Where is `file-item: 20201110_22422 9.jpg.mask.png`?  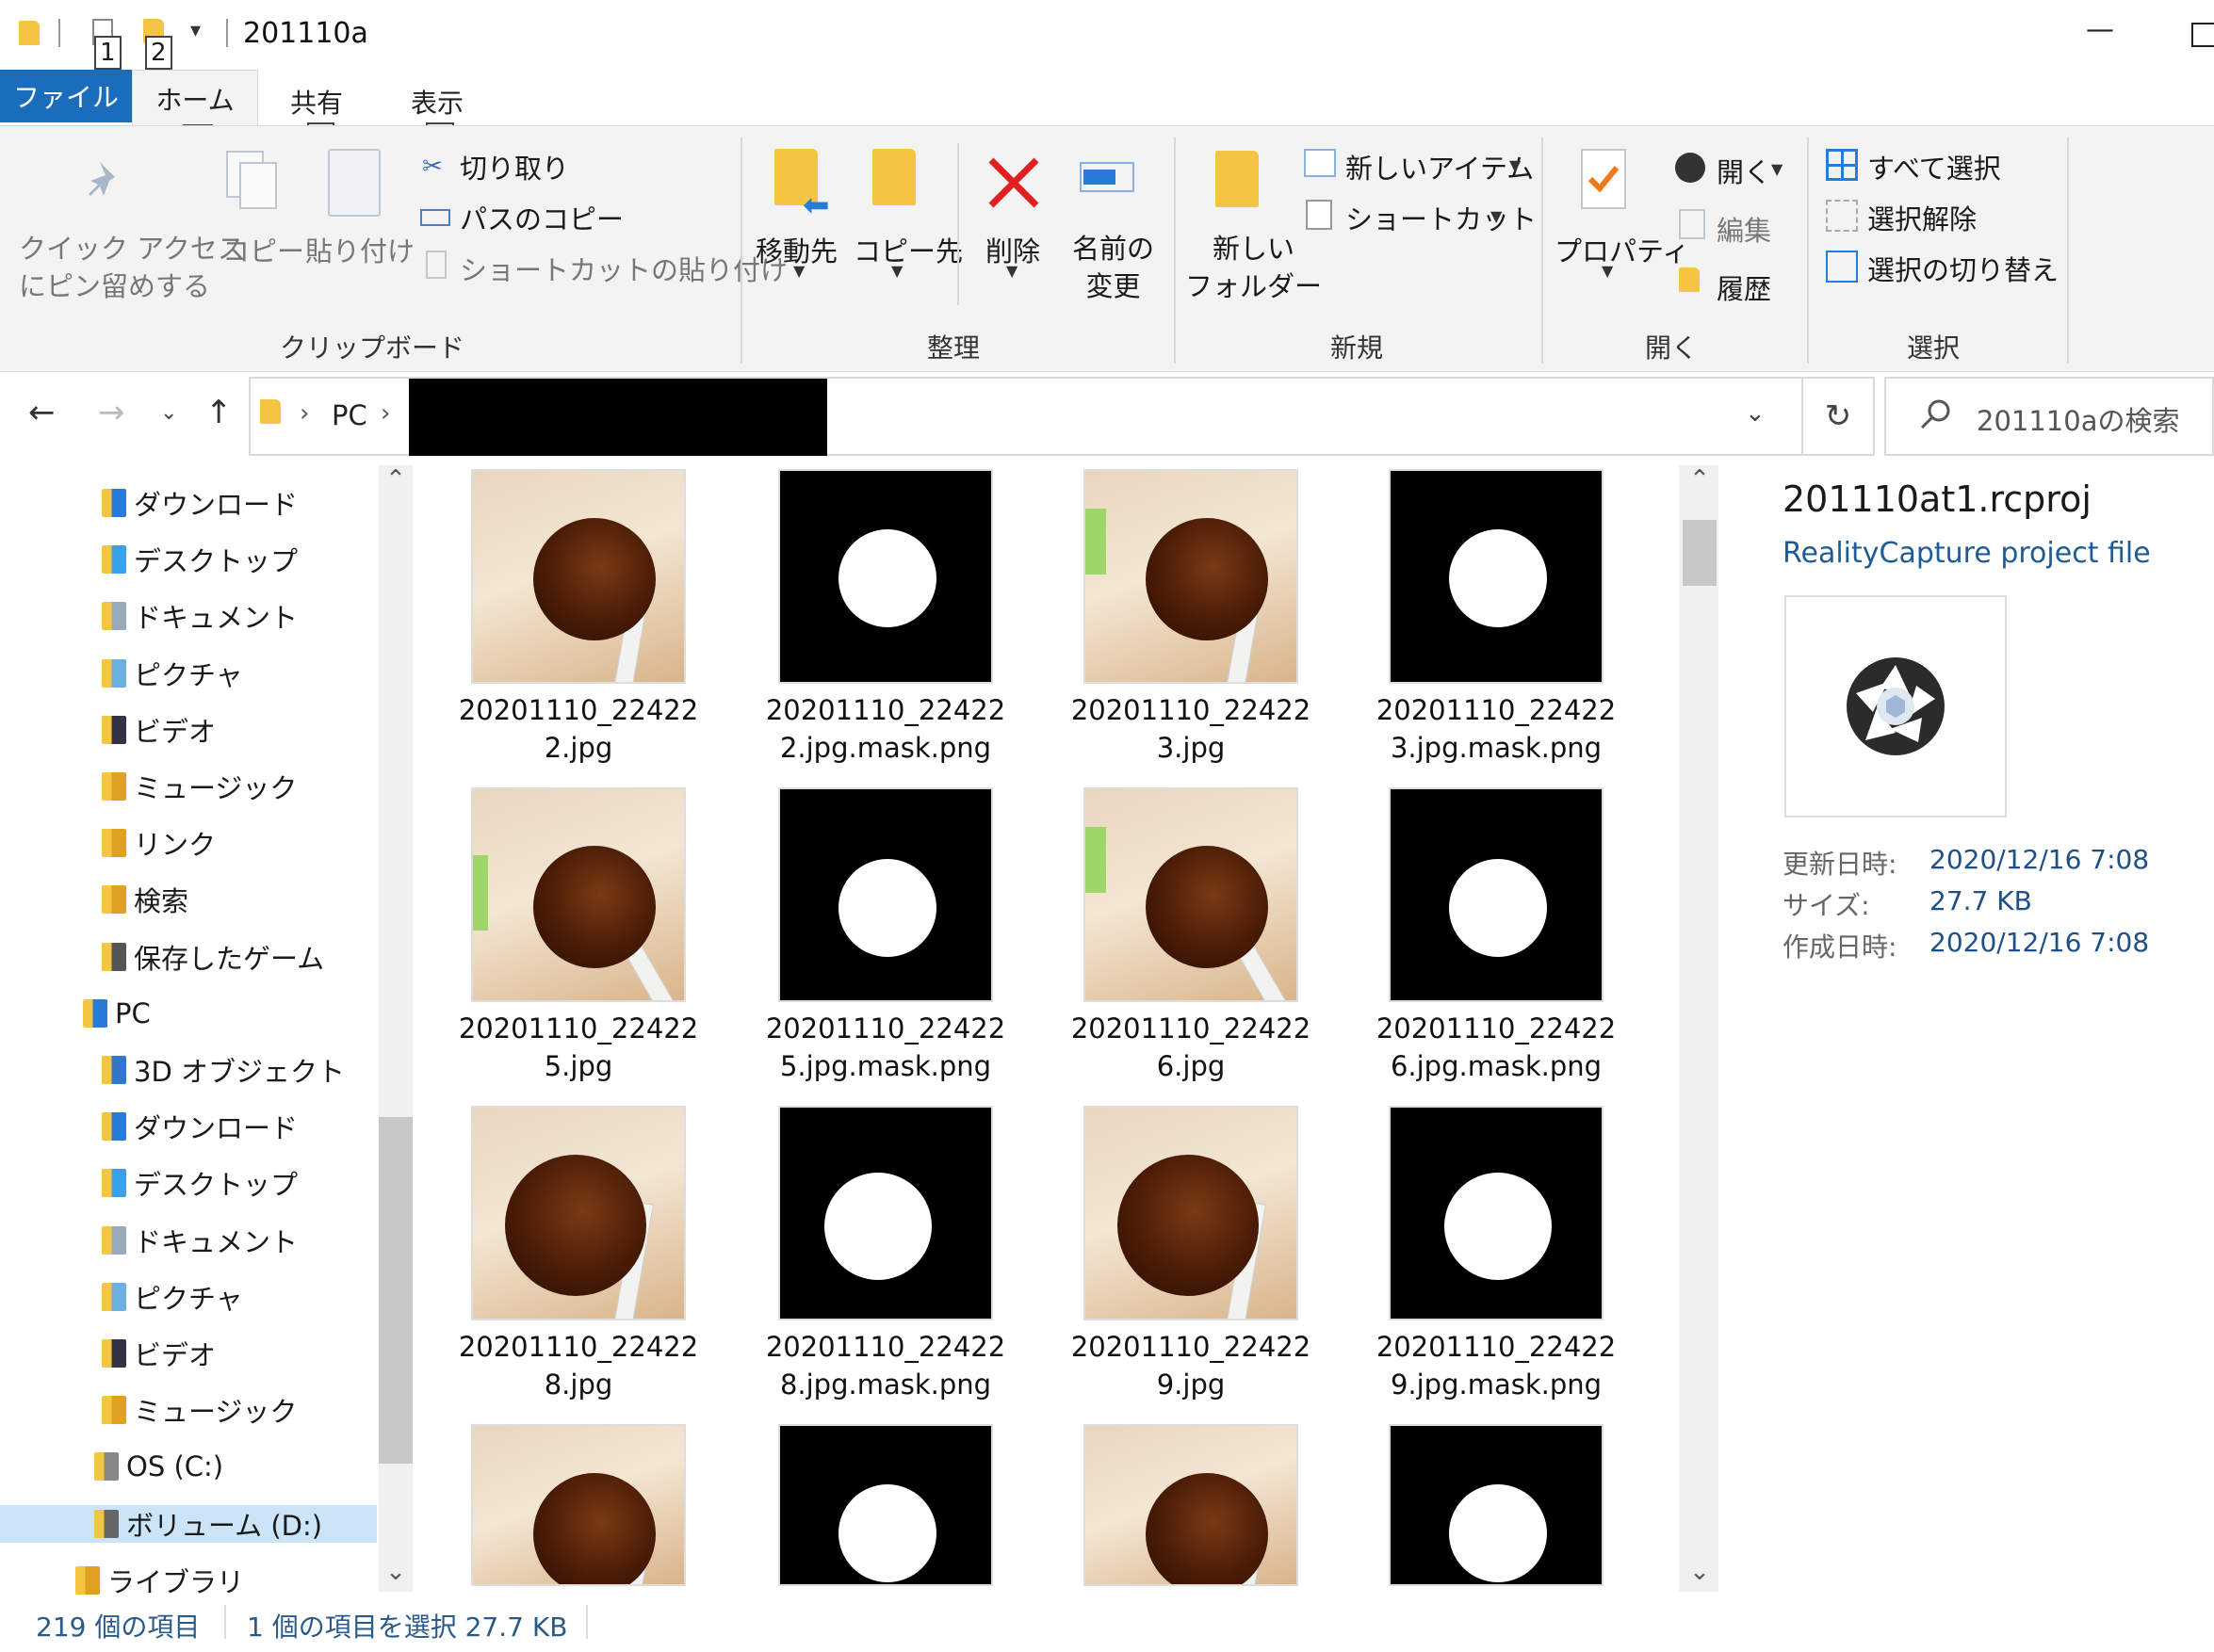 file-item: 20201110_22422 9.jpg.mask.png is located at coordinates (1496, 1254).